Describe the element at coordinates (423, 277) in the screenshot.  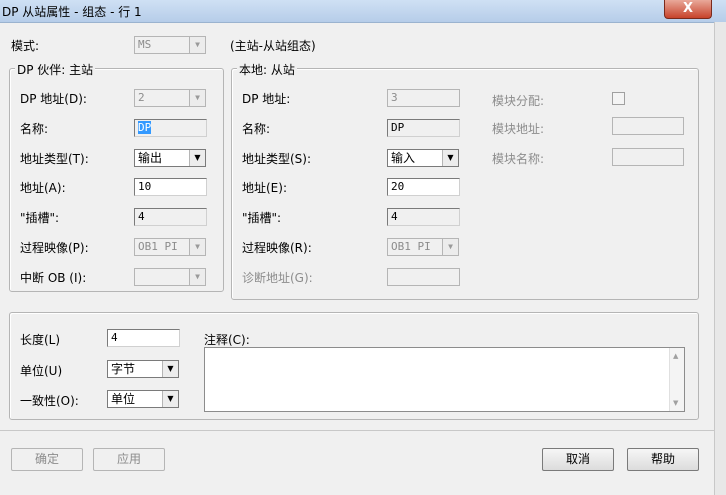
I see `diag-address-field` at that location.